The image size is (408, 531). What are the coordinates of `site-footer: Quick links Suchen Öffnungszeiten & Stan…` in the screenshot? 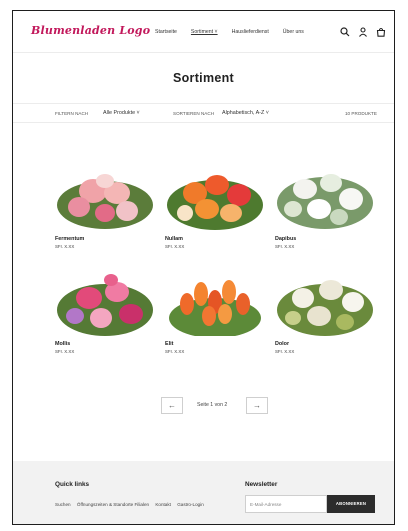 It's located at (203, 492).